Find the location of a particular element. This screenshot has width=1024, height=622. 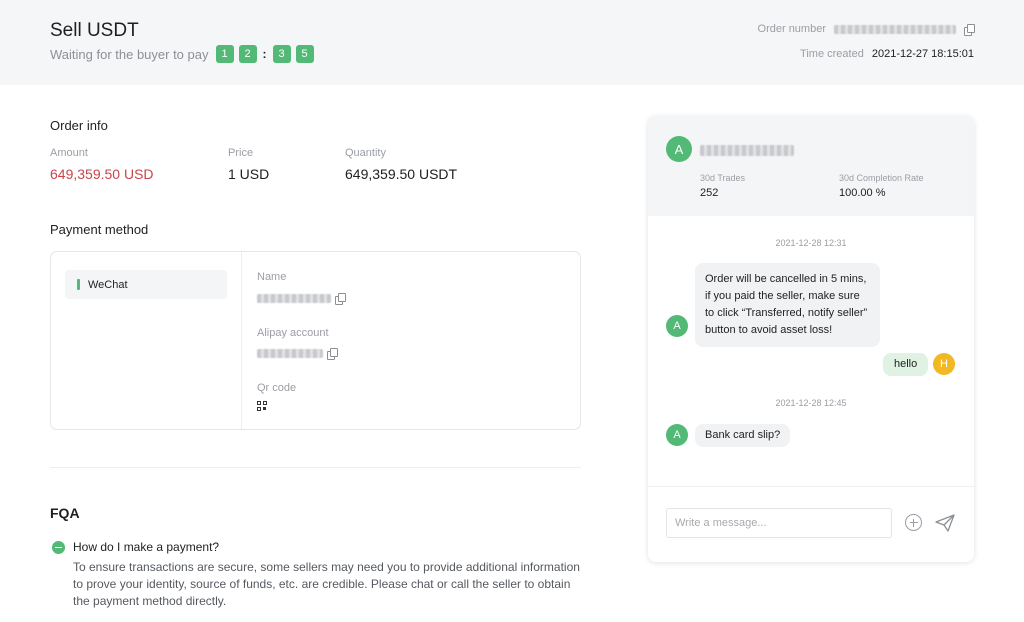

counterparty-name-redacted is located at coordinates (747, 150).